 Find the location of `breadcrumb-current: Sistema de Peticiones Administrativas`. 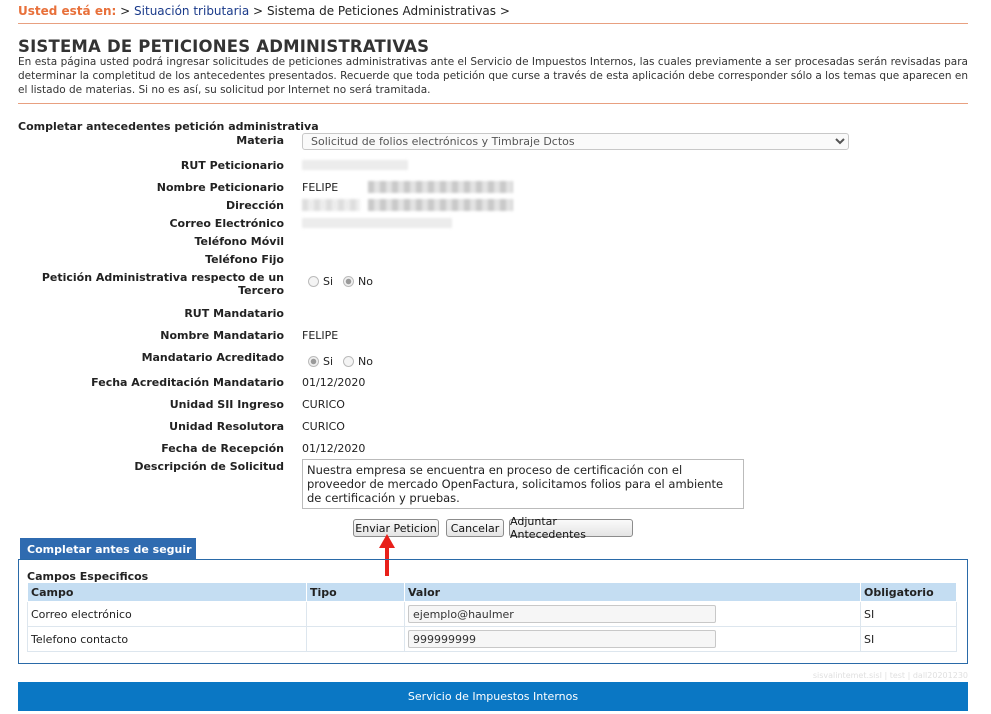

breadcrumb-current: Sistema de Peticiones Administrativas is located at coordinates (381, 11).